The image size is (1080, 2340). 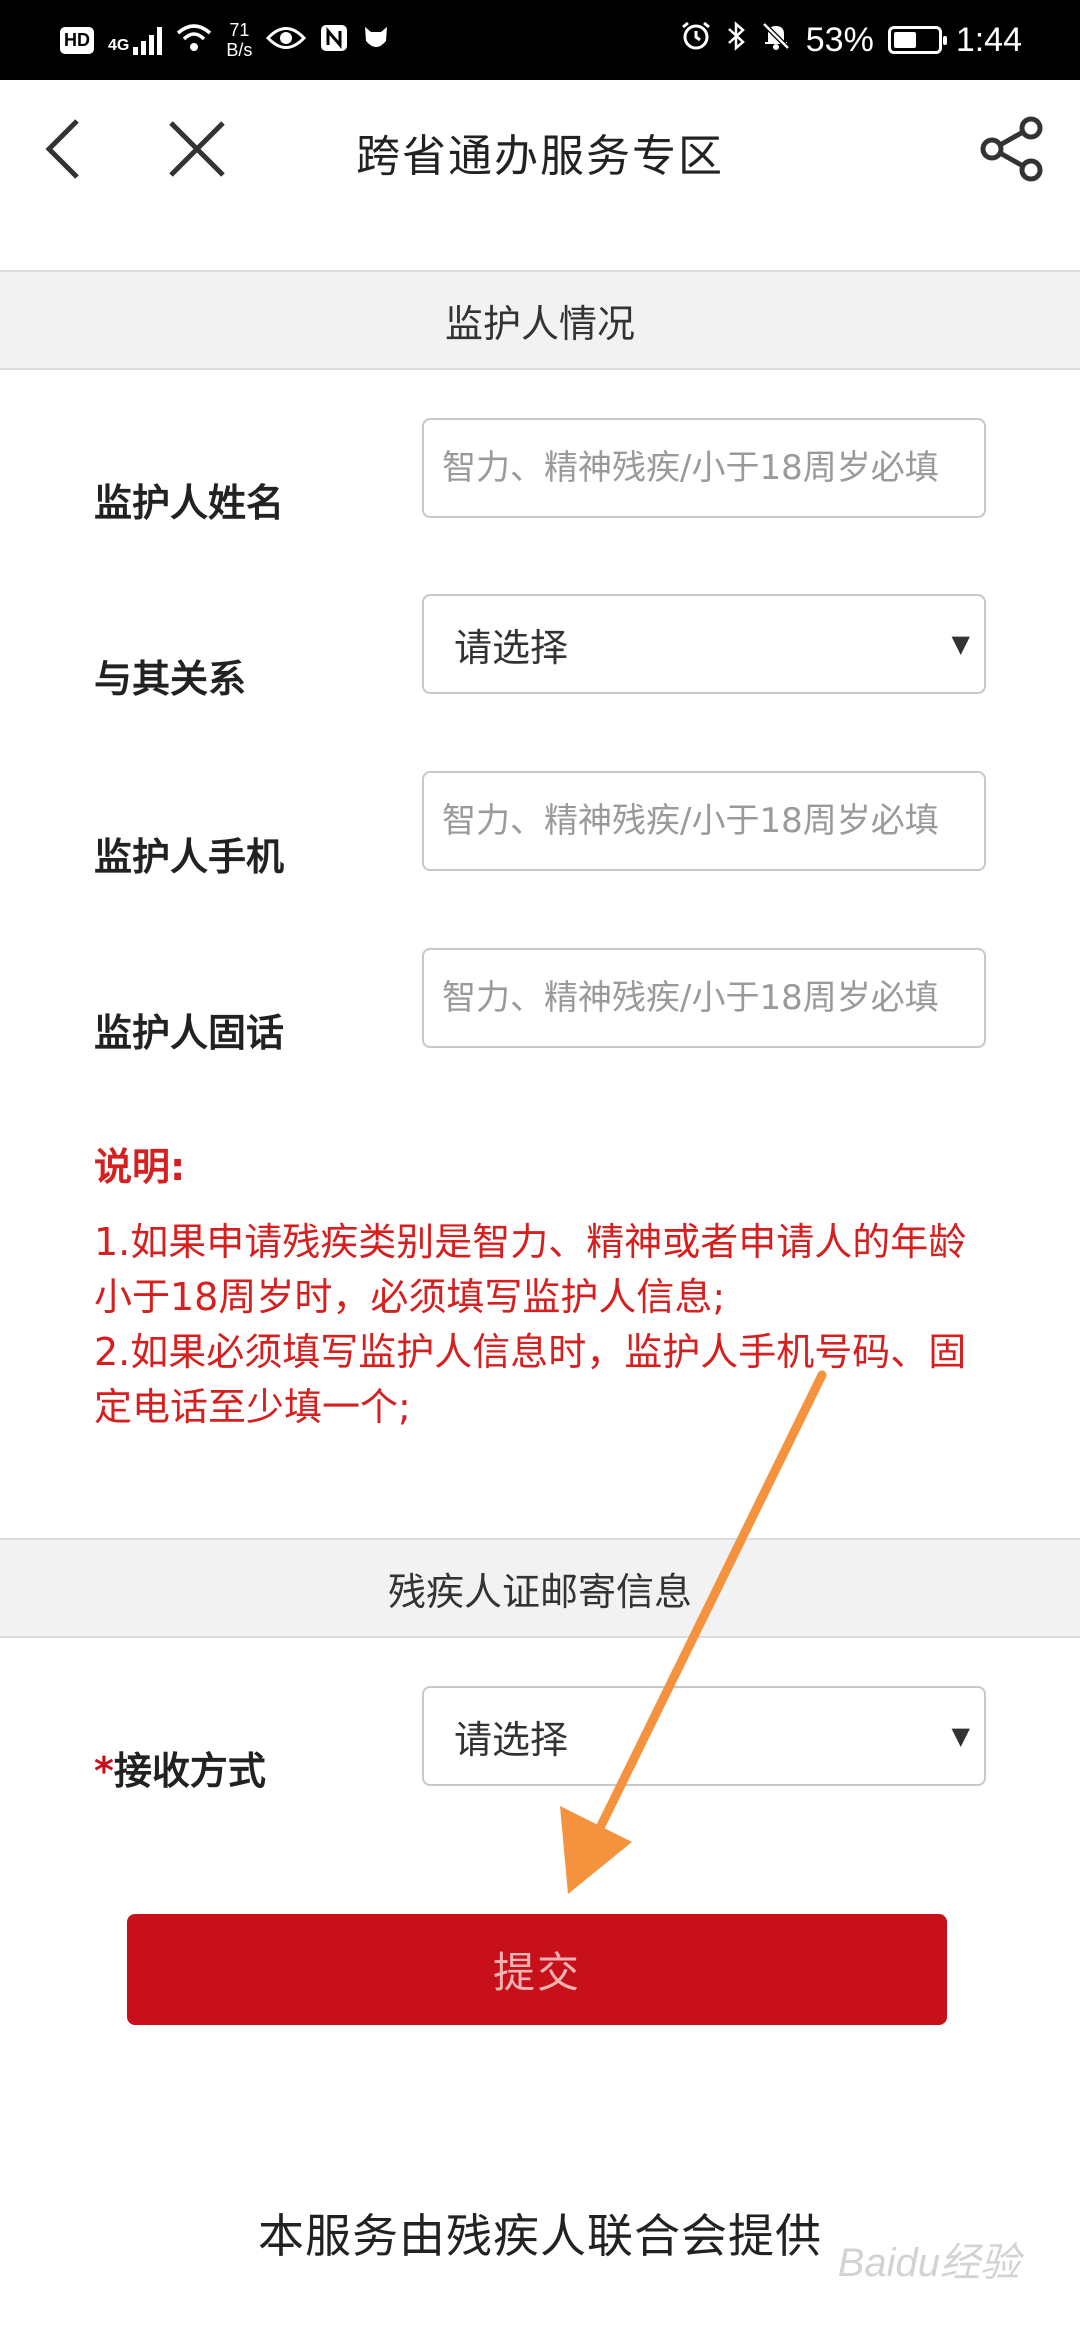 I want to click on submit-button: 提交, so click(x=537, y=1969).